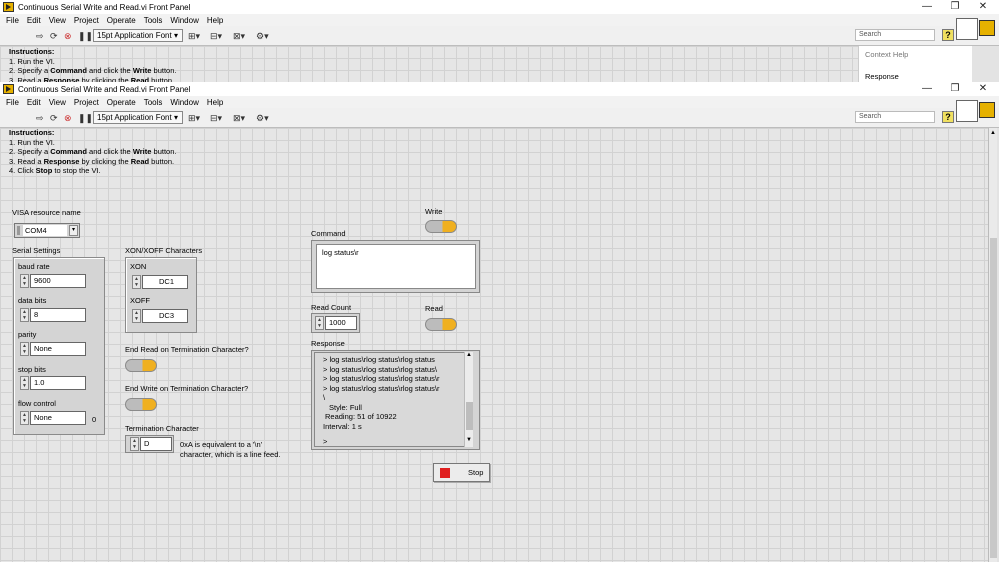 The height and width of the screenshot is (562, 999). What do you see at coordinates (156, 444) in the screenshot?
I see `termination-input: D` at bounding box center [156, 444].